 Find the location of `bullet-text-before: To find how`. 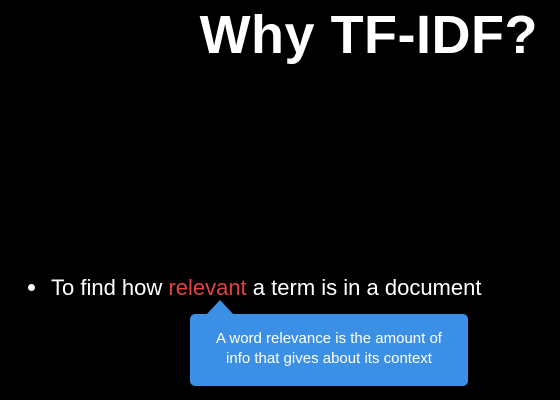

bullet-text-before: To find how is located at coordinates (110, 287).